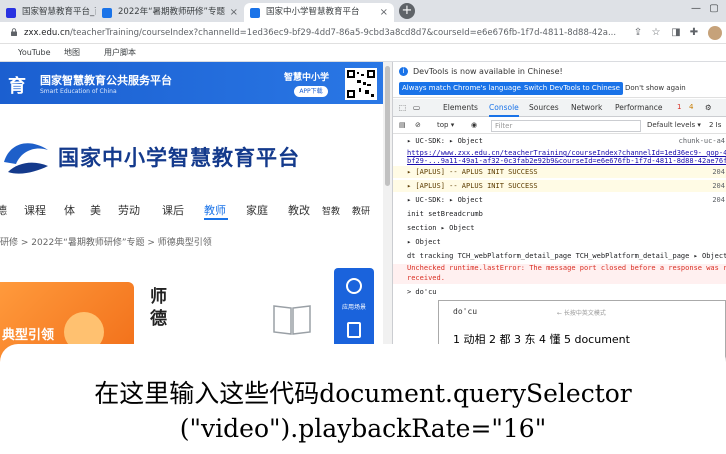 The width and height of the screenshot is (726, 454). I want to click on console-message: ▸ UC-SDK: ▸ Object 204, so click(559, 200).